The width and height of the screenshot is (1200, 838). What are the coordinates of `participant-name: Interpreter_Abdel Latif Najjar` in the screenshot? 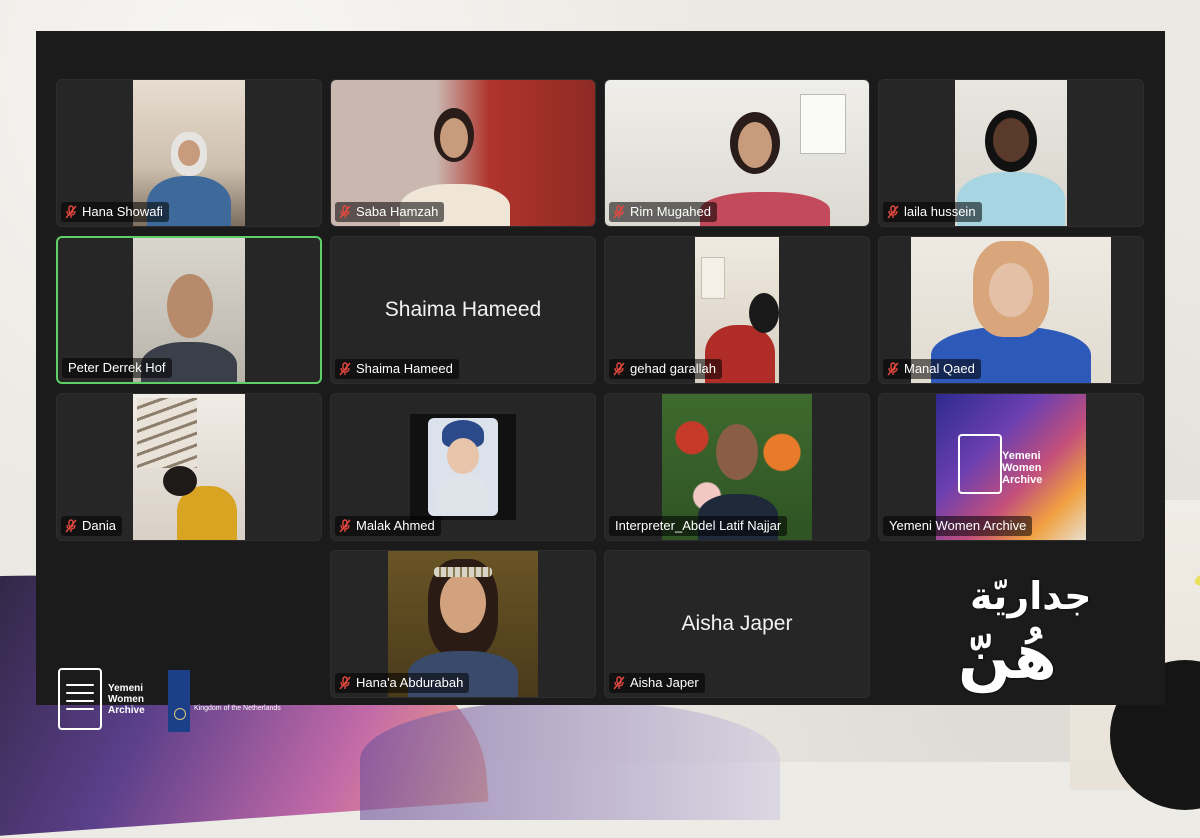 It's located at (698, 525).